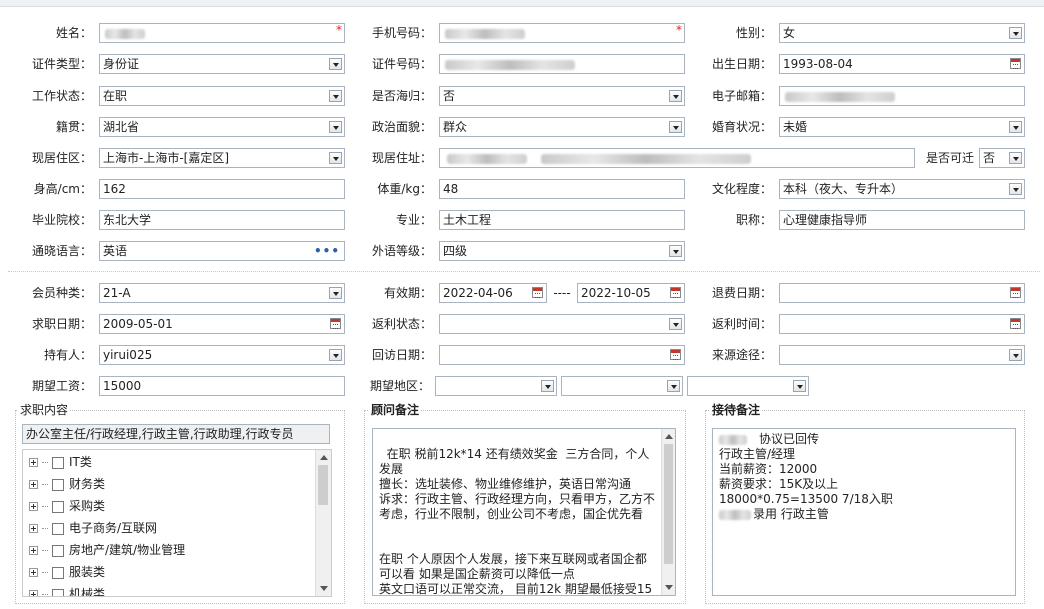 This screenshot has height=609, width=1044. I want to click on political-select: 群众, so click(562, 127).